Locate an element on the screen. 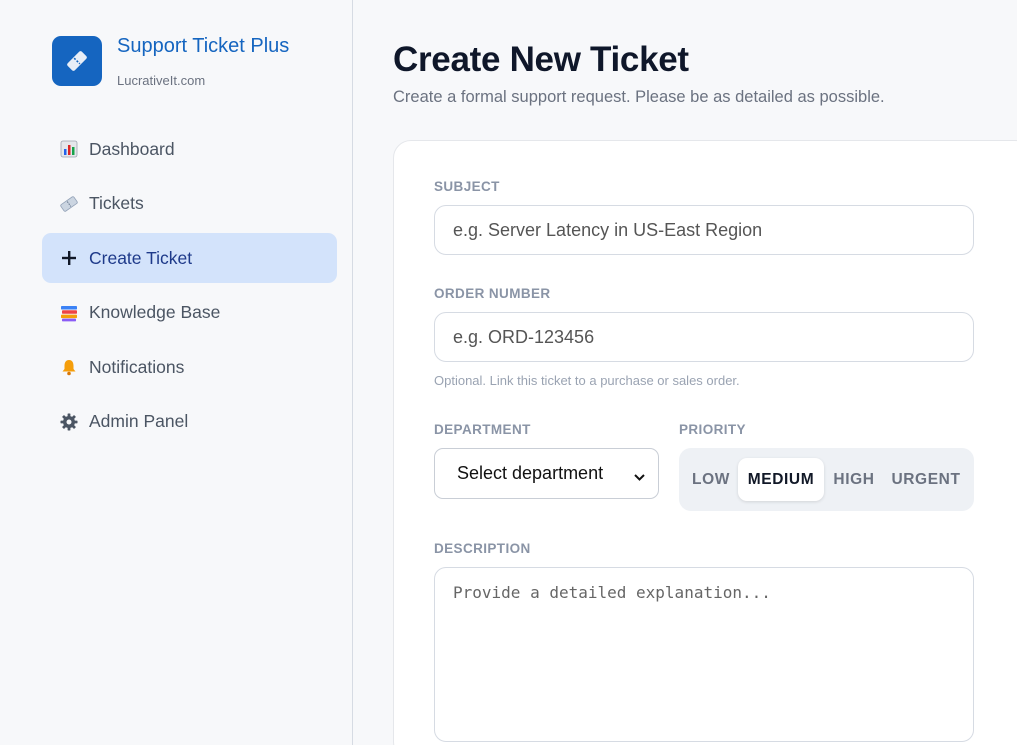 The width and height of the screenshot is (1017, 745). order-number-input: e.g. ORD-123456 is located at coordinates (704, 337).